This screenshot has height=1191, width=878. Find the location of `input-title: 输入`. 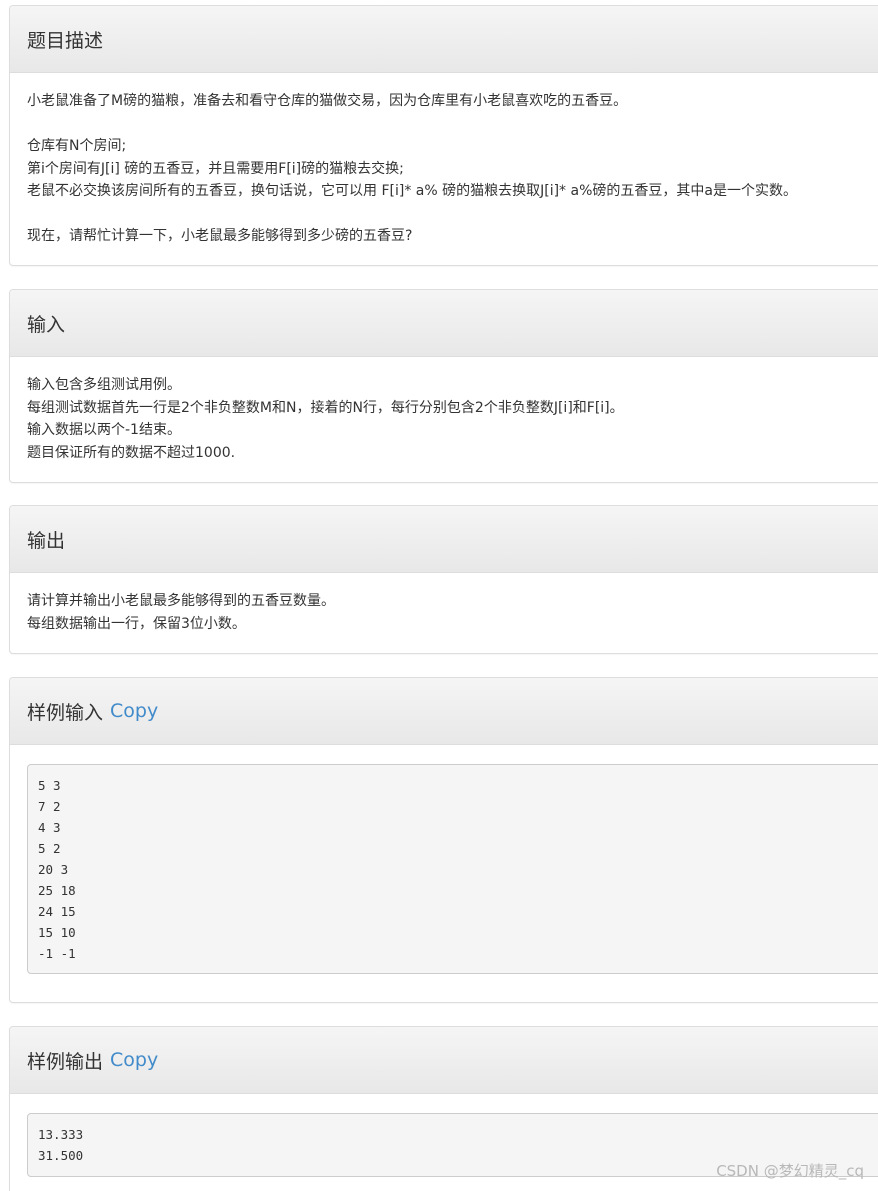

input-title: 输入 is located at coordinates (46, 324).